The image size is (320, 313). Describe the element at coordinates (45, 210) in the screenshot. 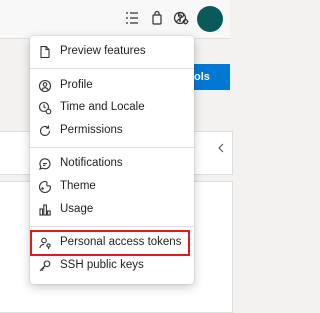

I see `bar-chart-icon` at that location.